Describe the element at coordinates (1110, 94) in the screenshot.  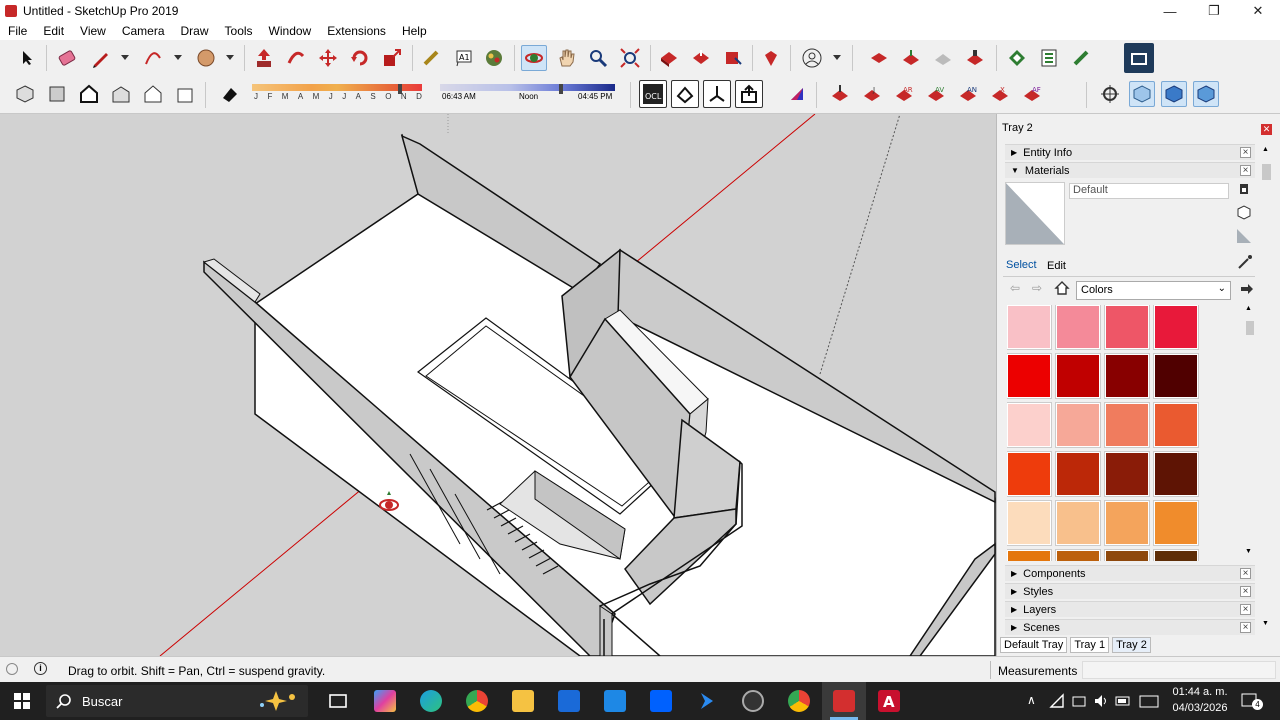
I see `position-camera-icon` at that location.